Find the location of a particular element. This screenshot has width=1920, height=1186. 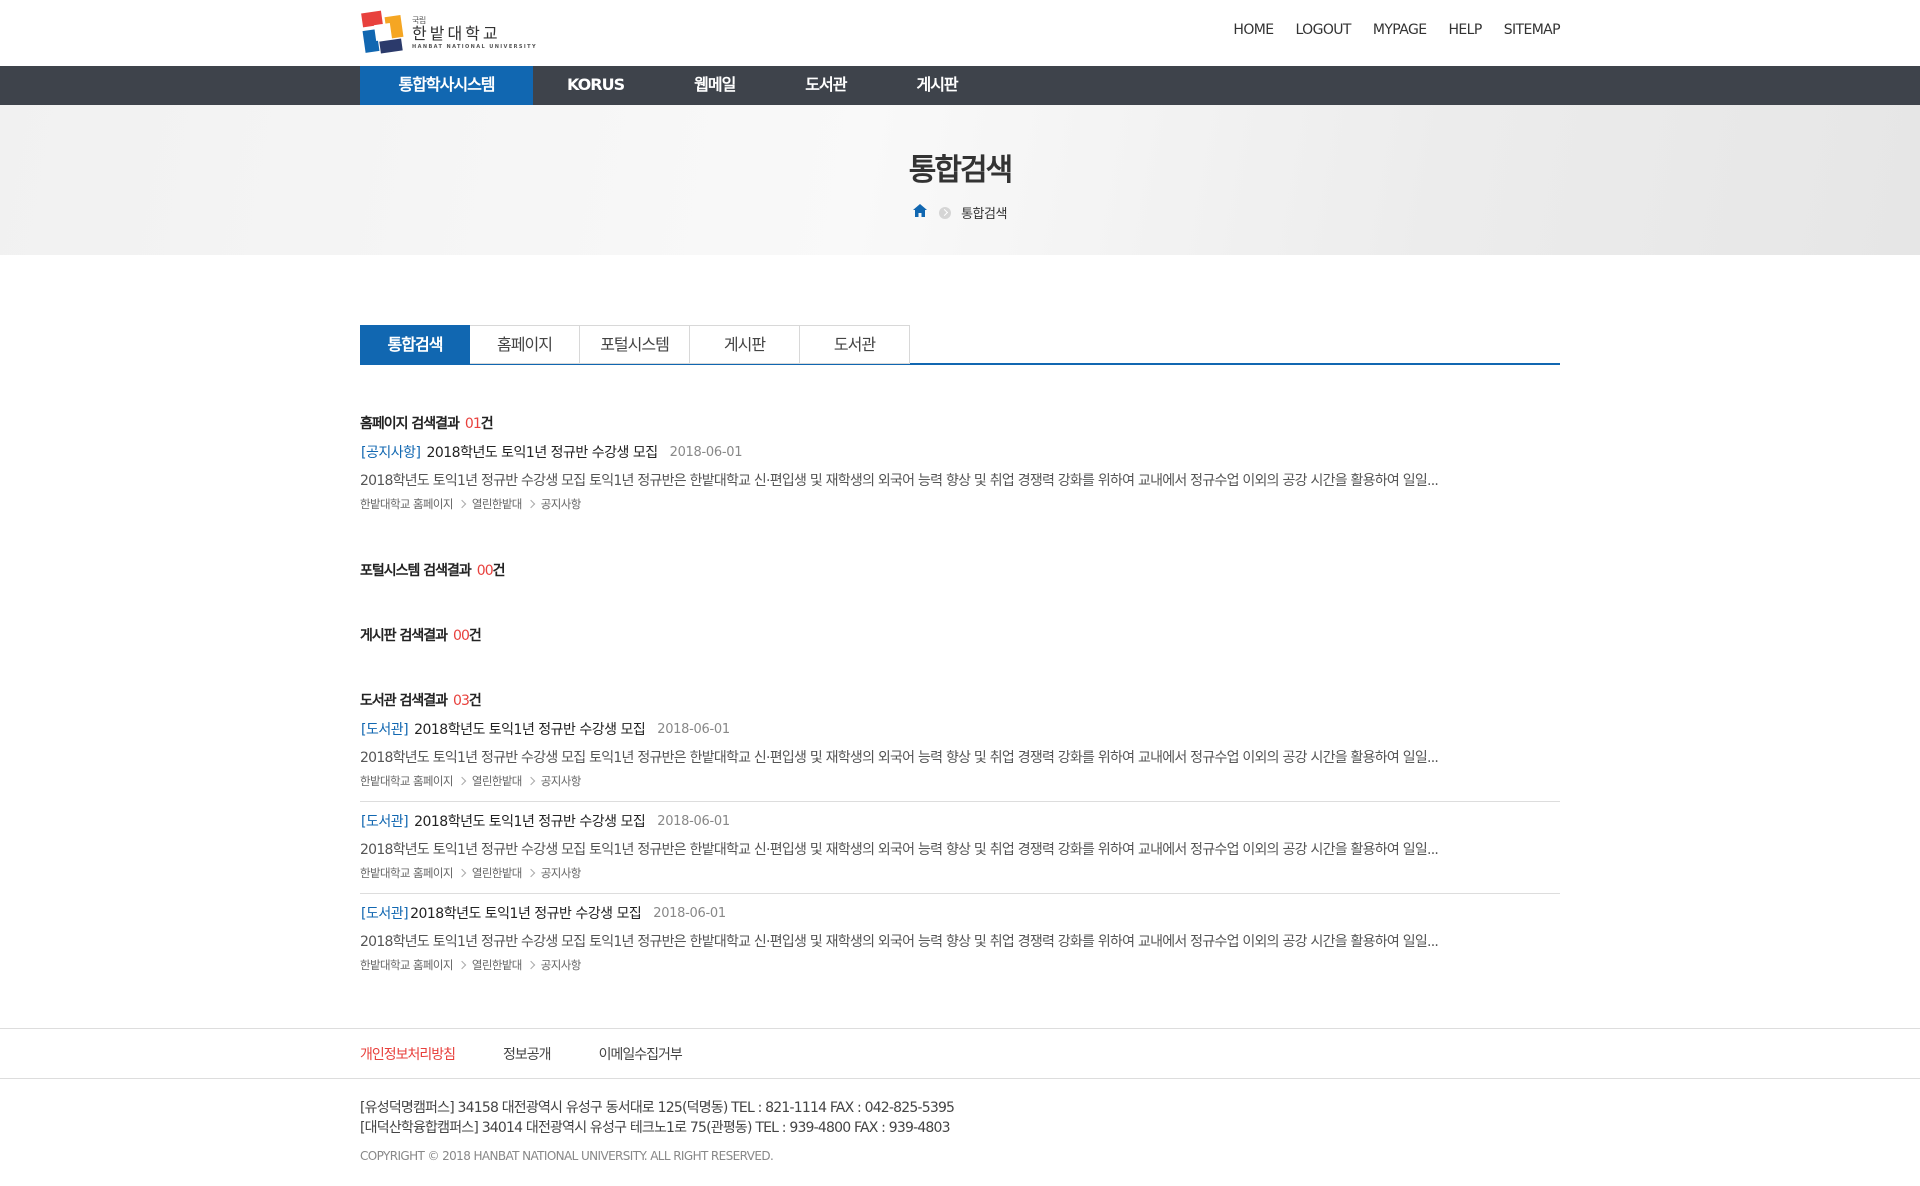

logo-name: 한밭대학교 is located at coordinates (456, 33).